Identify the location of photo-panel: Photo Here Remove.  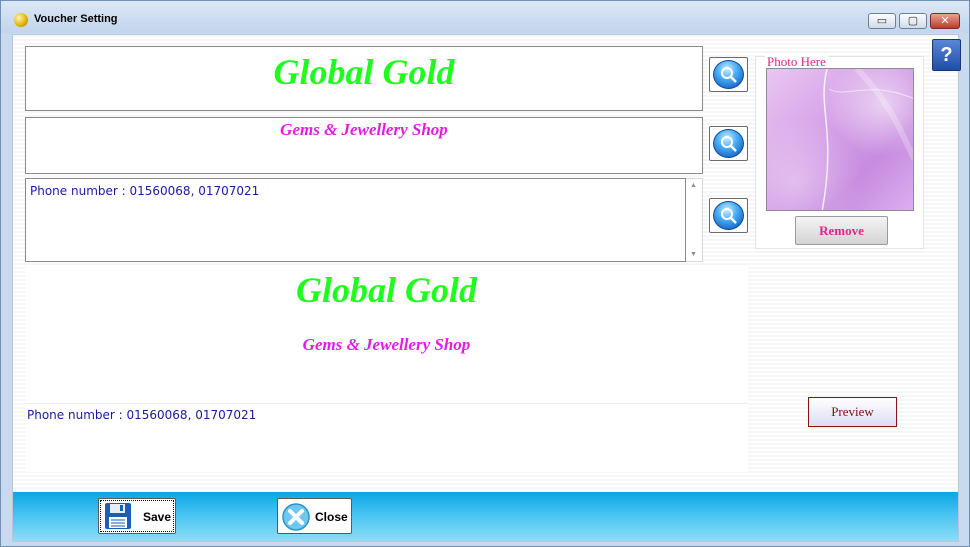
(839, 151).